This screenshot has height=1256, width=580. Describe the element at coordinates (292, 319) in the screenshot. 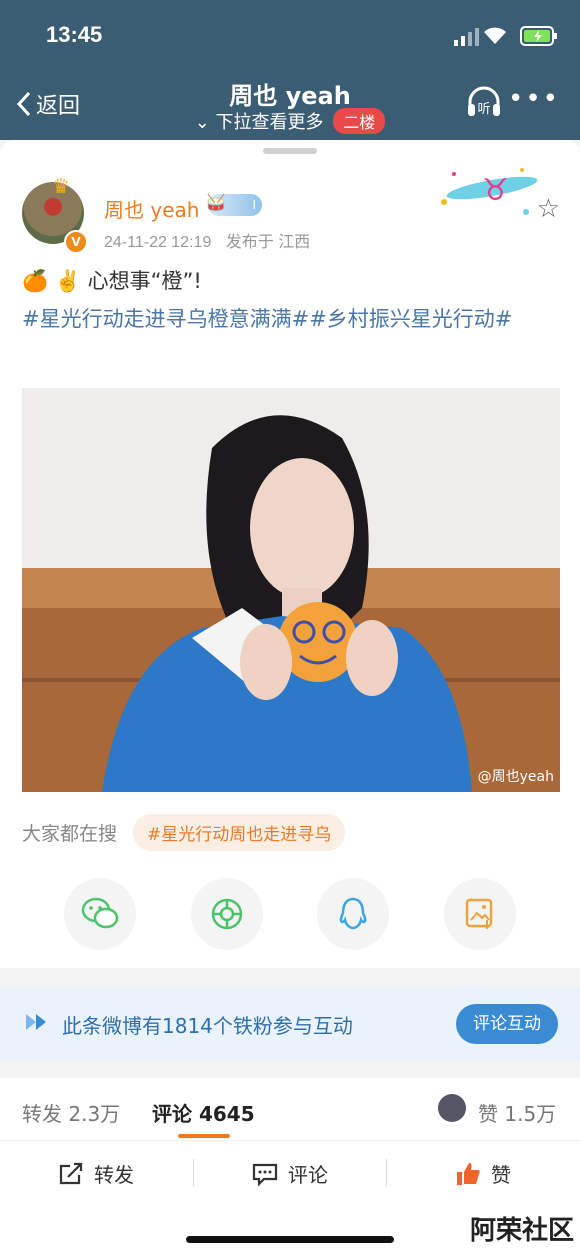

I see `post-hashtags: #星光行动走进寻乌橙意满满##乡村振兴星光行动#` at that location.